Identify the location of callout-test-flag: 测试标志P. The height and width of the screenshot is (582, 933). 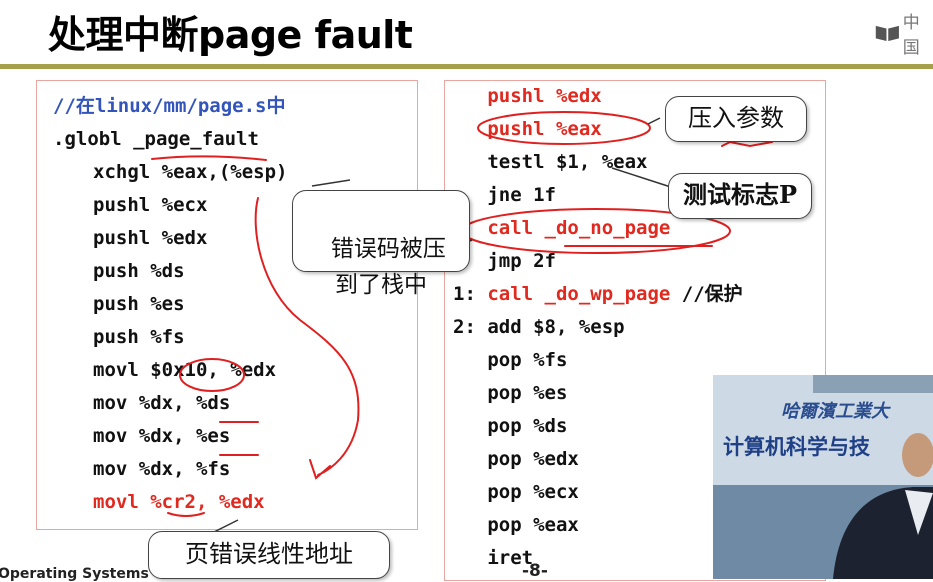
(740, 196).